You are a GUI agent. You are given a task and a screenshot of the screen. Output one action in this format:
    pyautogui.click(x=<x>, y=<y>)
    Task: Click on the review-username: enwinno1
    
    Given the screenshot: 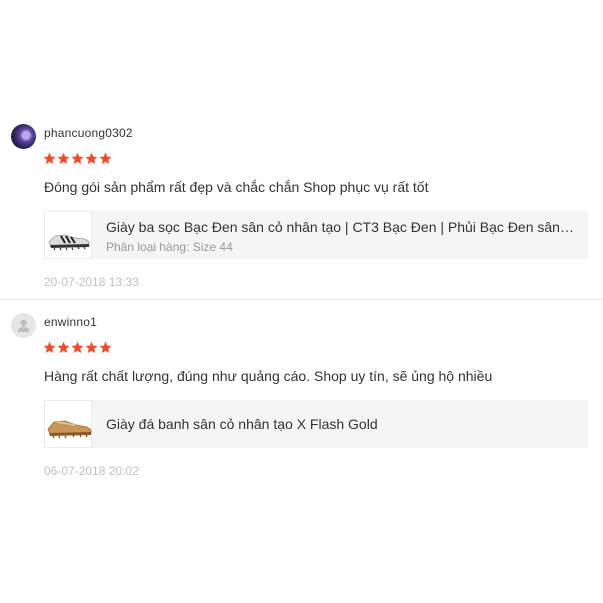 What is the action you would take?
    pyautogui.click(x=70, y=322)
    